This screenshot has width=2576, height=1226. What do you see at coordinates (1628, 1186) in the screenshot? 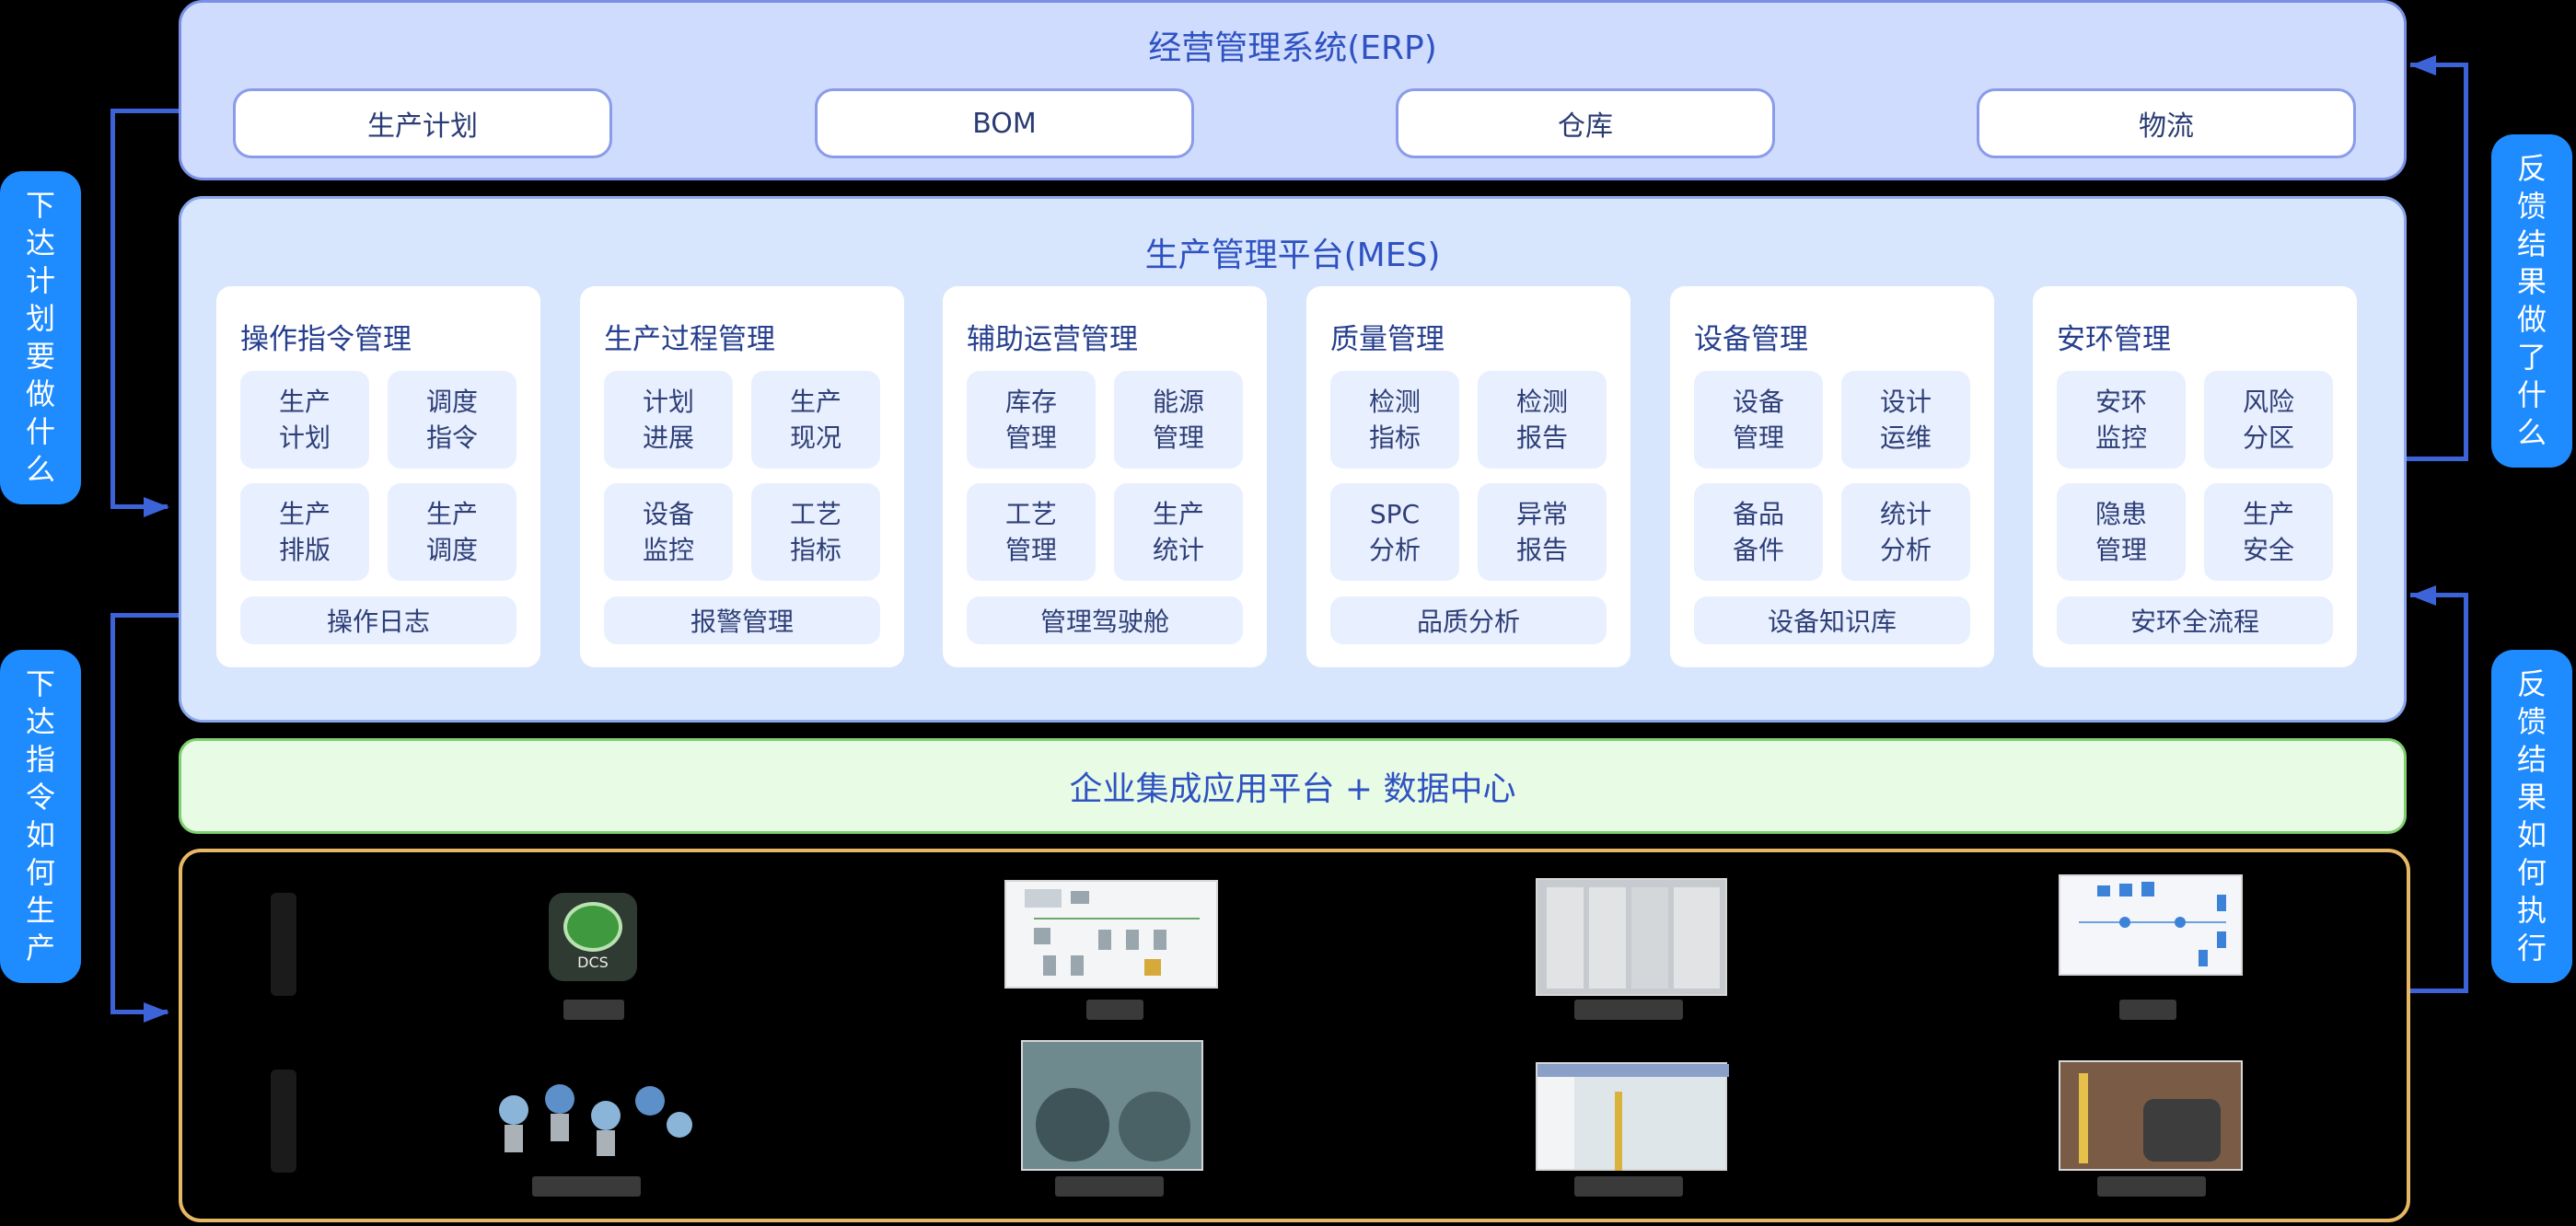
I see `software-caption` at bounding box center [1628, 1186].